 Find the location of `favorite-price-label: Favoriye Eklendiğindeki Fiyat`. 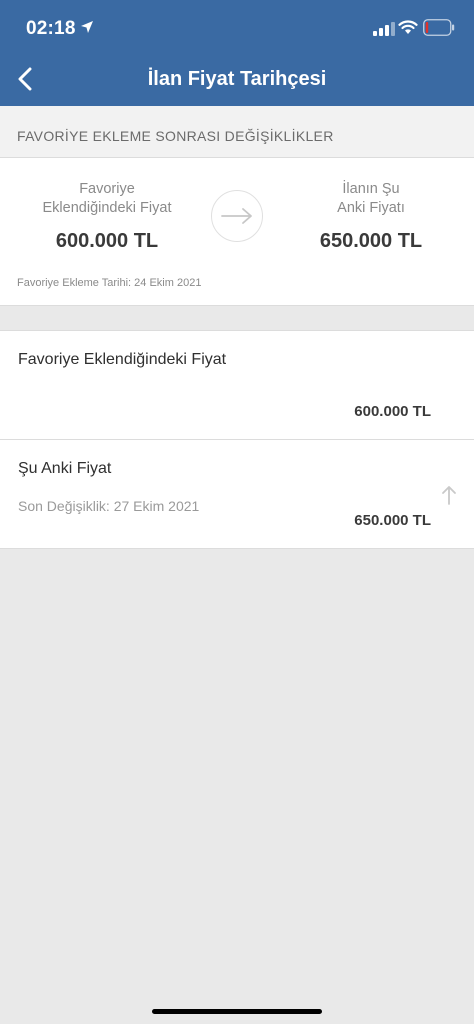

favorite-price-label: Favoriye Eklendiğindeki Fiyat is located at coordinates (107, 199).